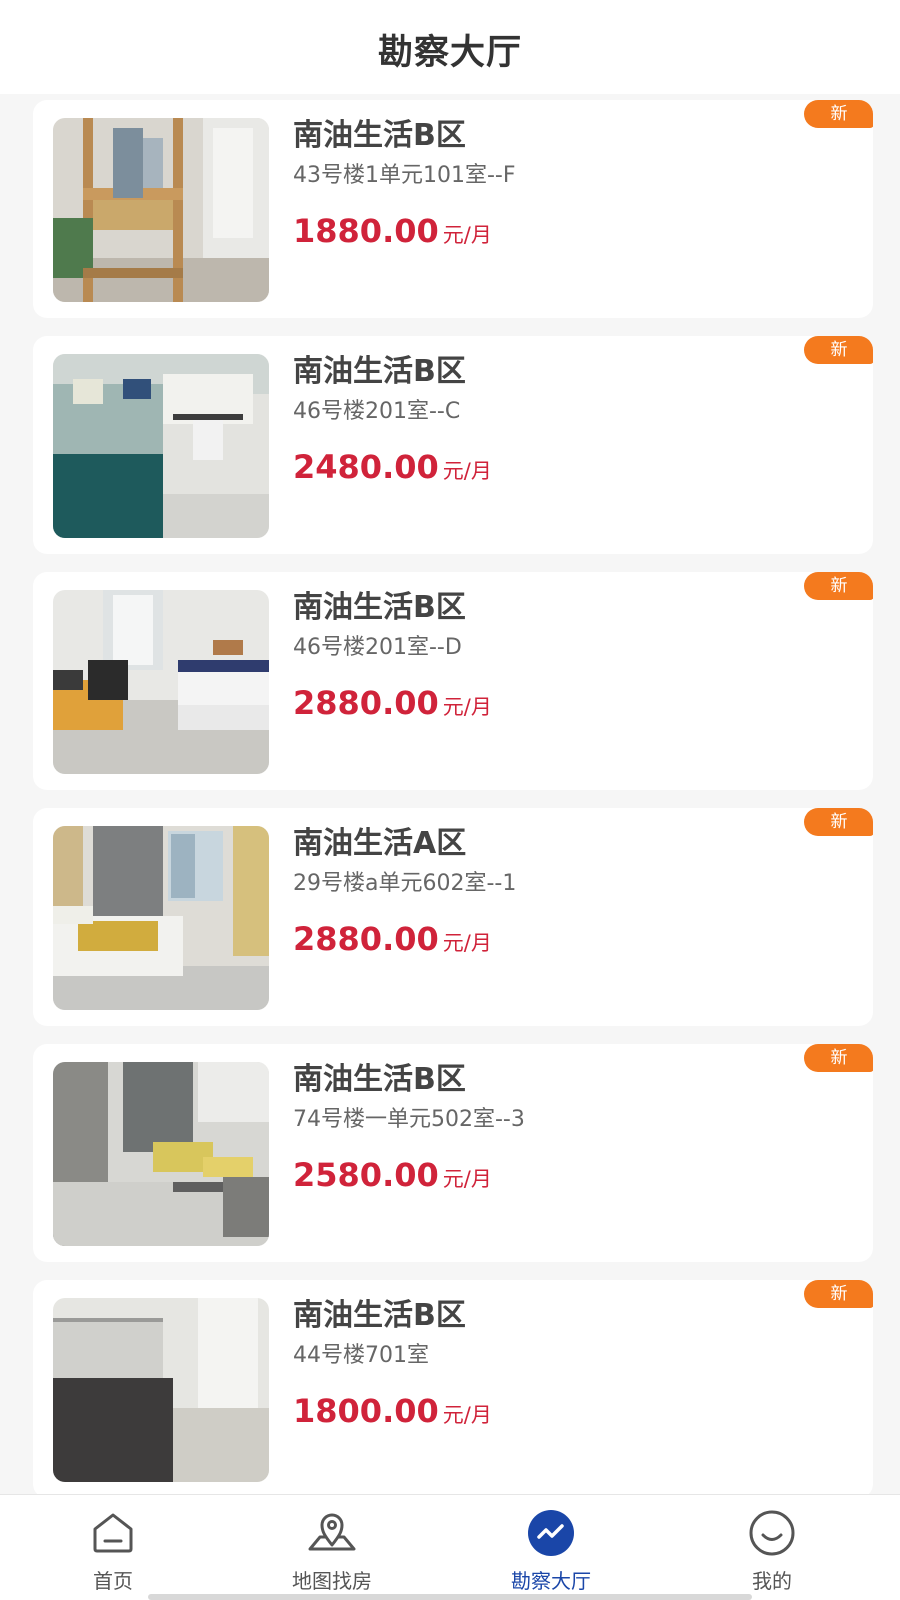 The width and height of the screenshot is (900, 1600). What do you see at coordinates (404, 175) in the screenshot?
I see `listing-address: 43号楼1单元101室--F` at bounding box center [404, 175].